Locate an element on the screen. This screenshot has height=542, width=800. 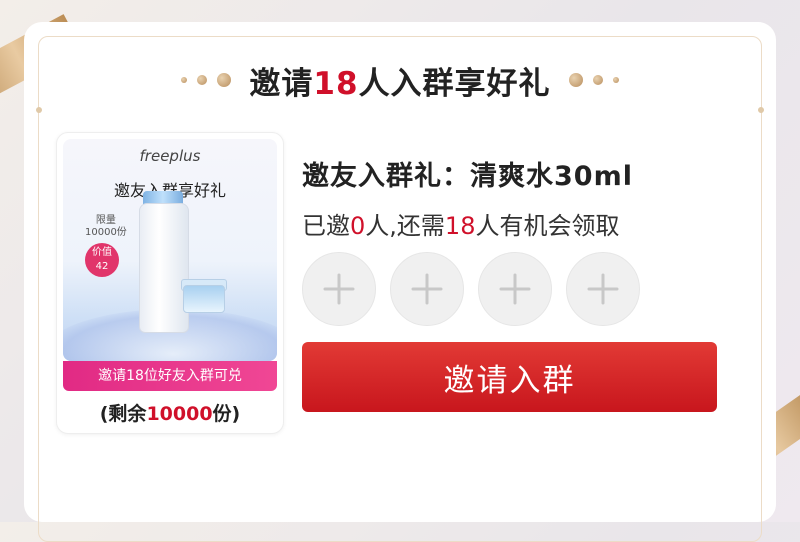
needed-count: 18 is located at coordinates (460, 226).